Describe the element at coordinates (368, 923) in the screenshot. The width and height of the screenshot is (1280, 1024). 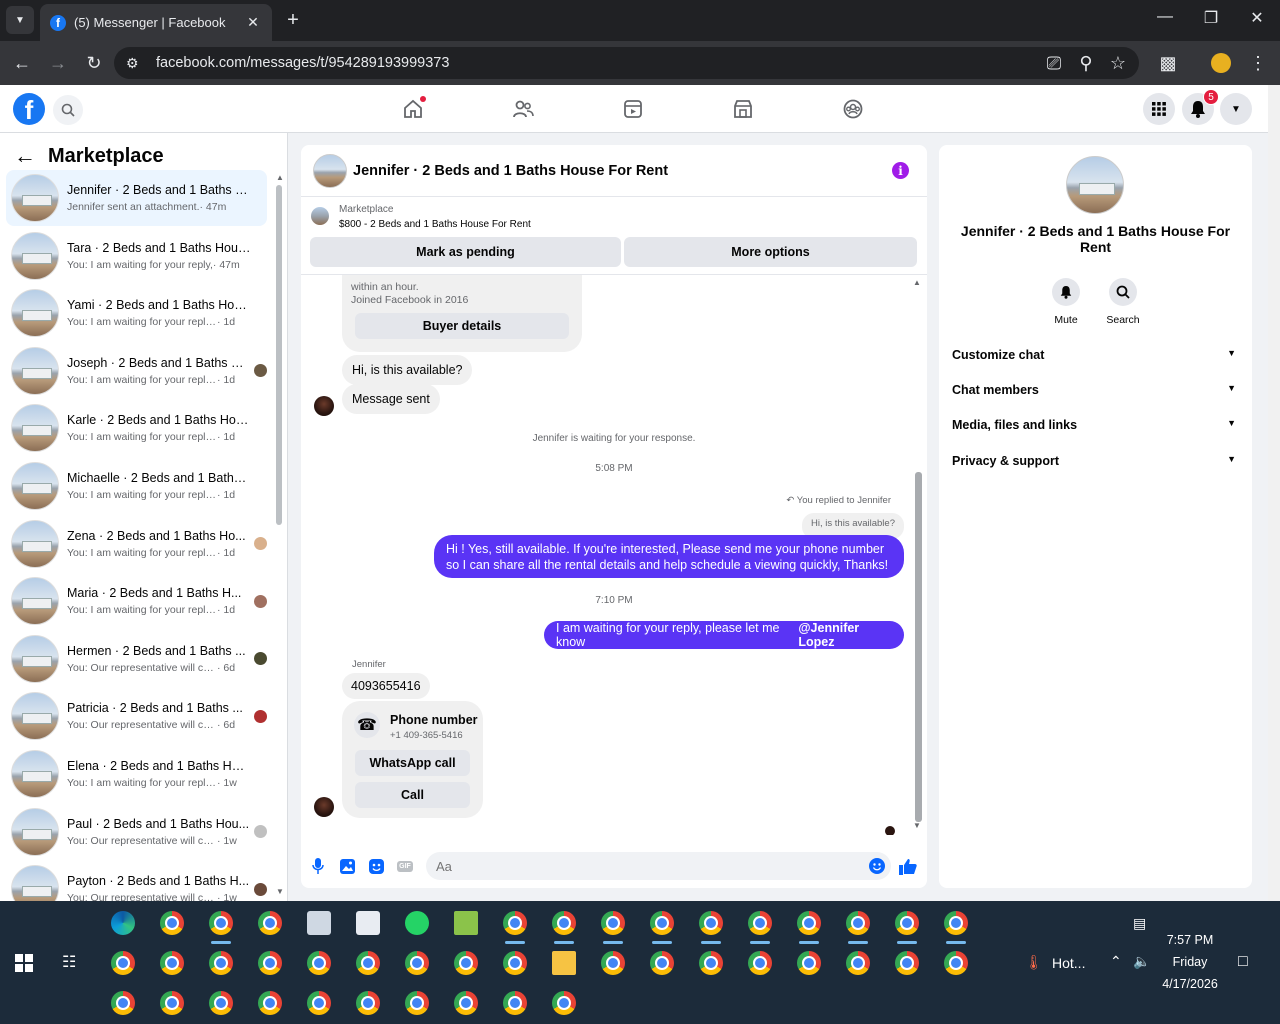
I see `app-icon` at that location.